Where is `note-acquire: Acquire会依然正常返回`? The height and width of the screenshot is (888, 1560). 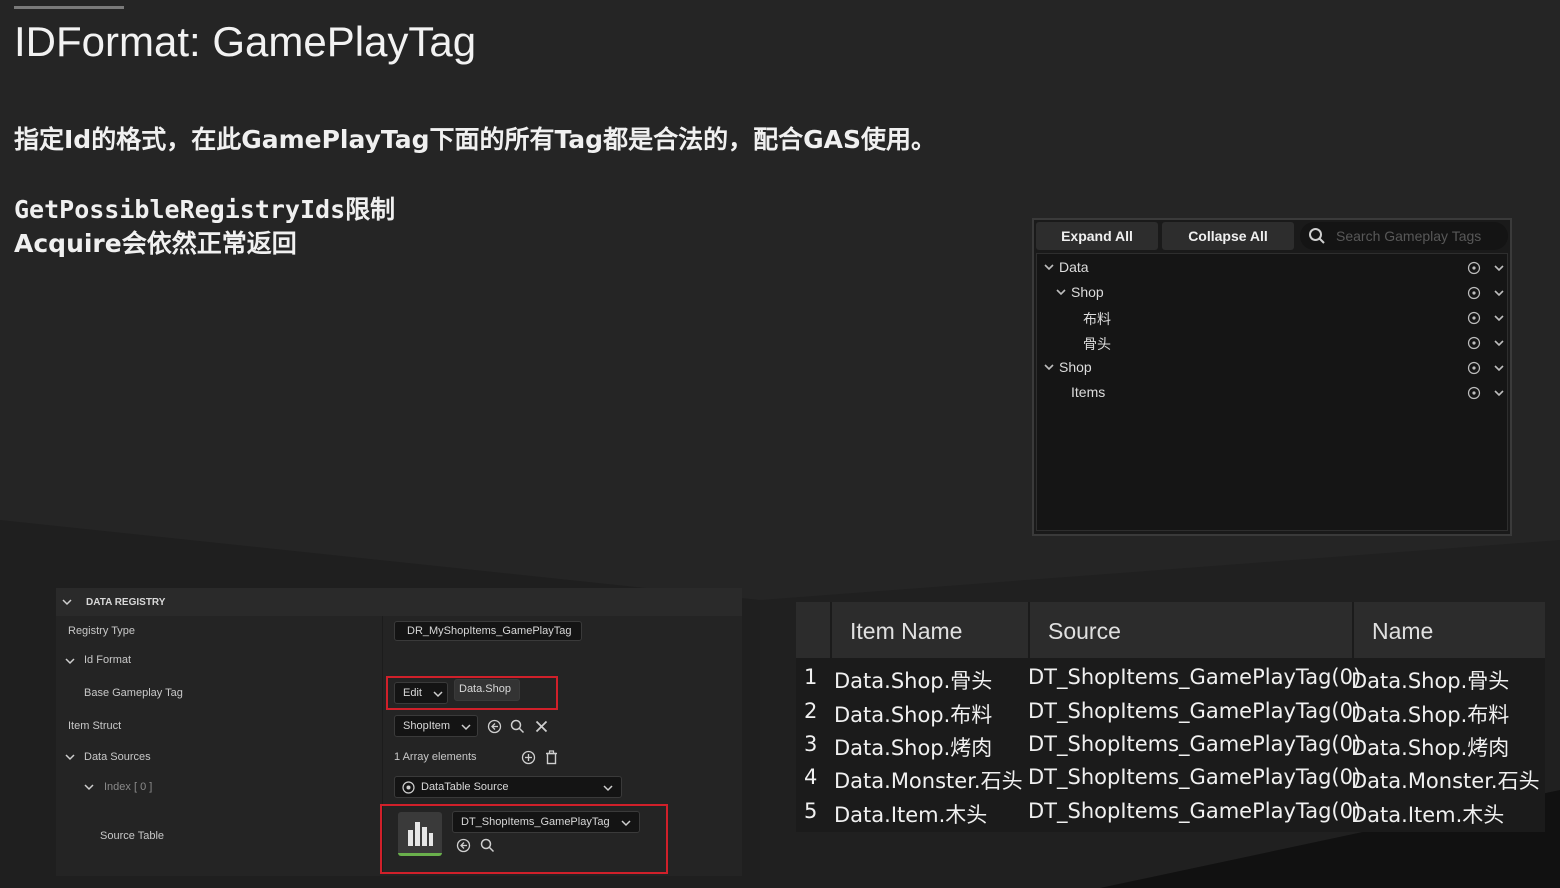 note-acquire: Acquire会依然正常返回 is located at coordinates (155, 243).